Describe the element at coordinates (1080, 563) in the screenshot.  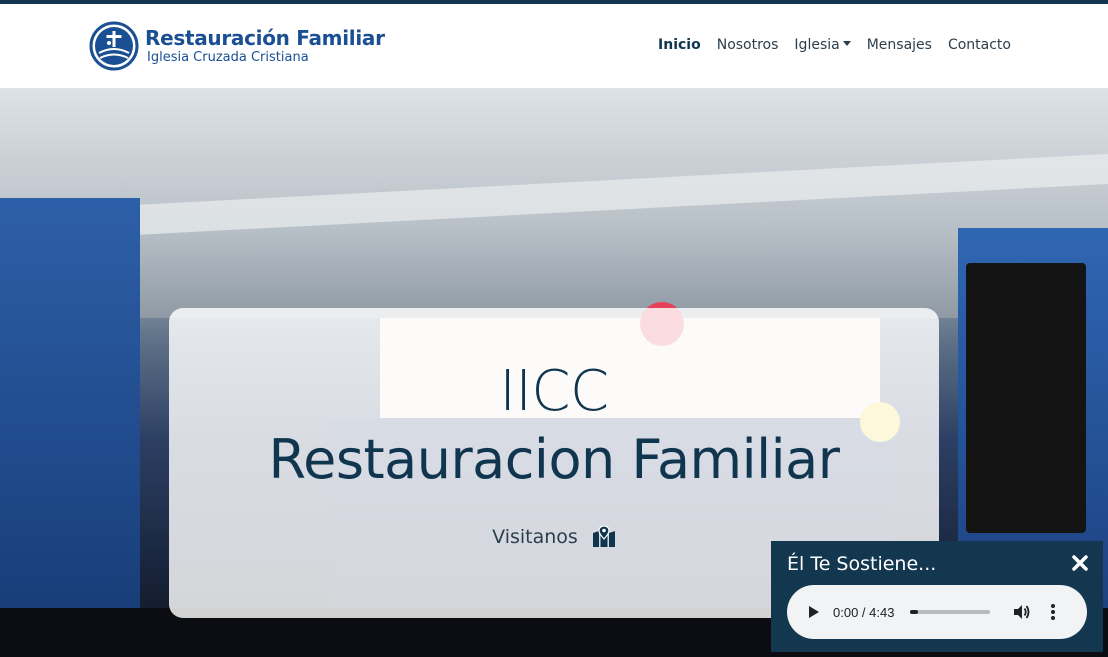
I see `close-icon` at that location.